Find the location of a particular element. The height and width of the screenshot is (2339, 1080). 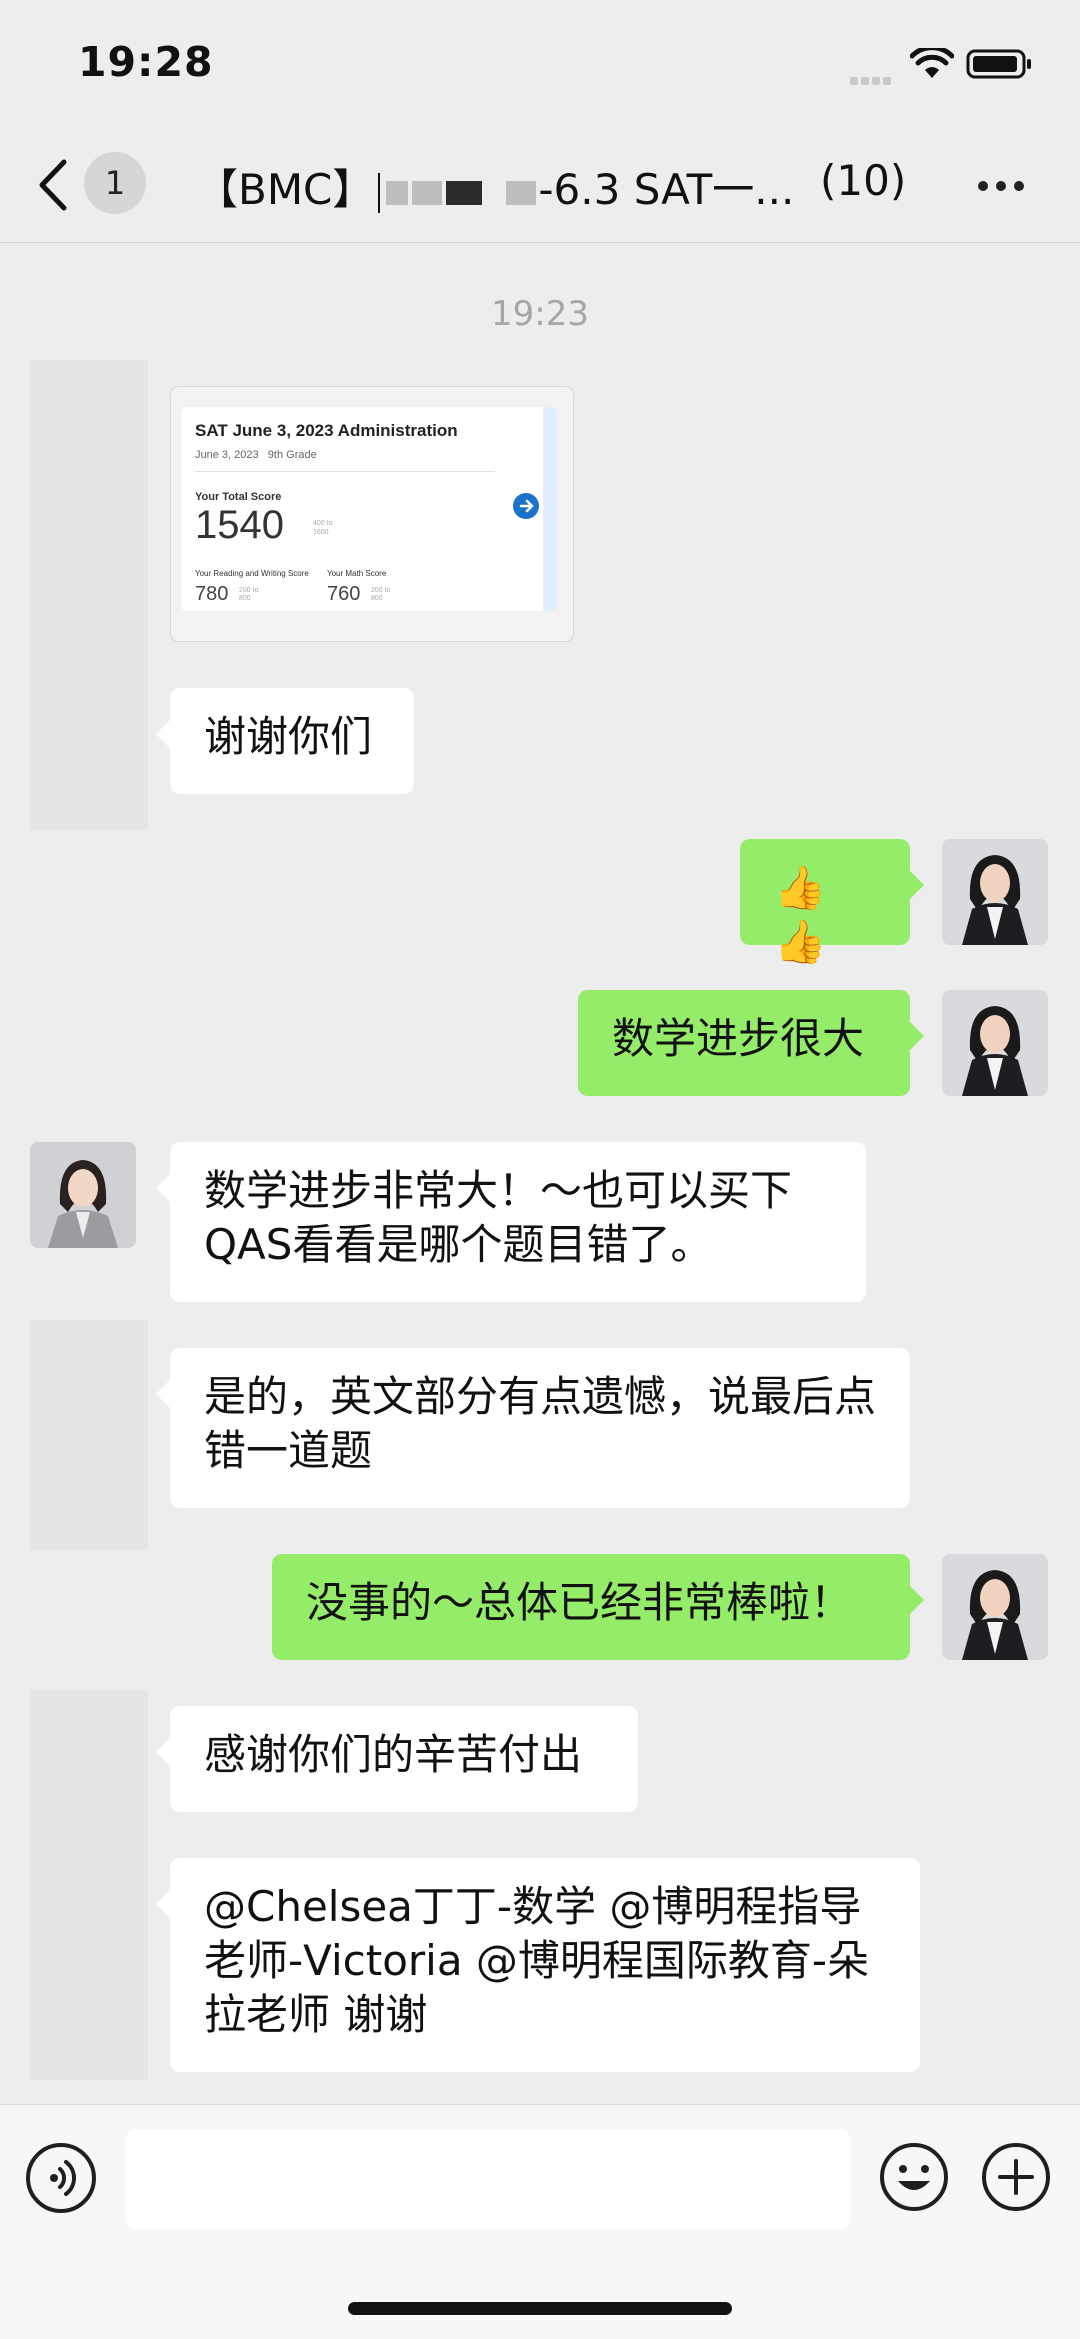

battery-icon is located at coordinates (998, 64).